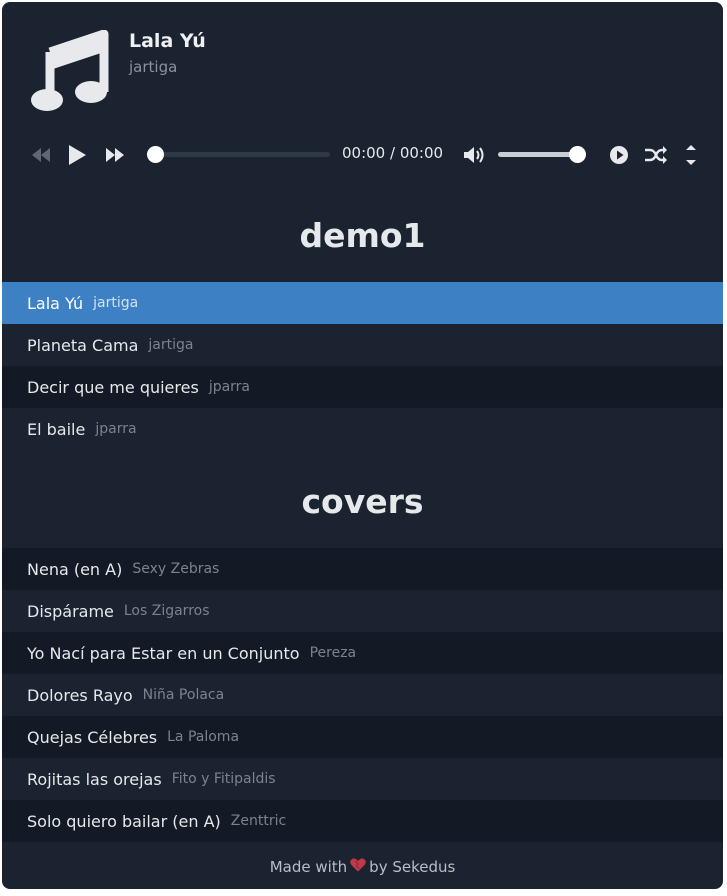  I want to click on track-title: Dolores Rayo, so click(80, 695).